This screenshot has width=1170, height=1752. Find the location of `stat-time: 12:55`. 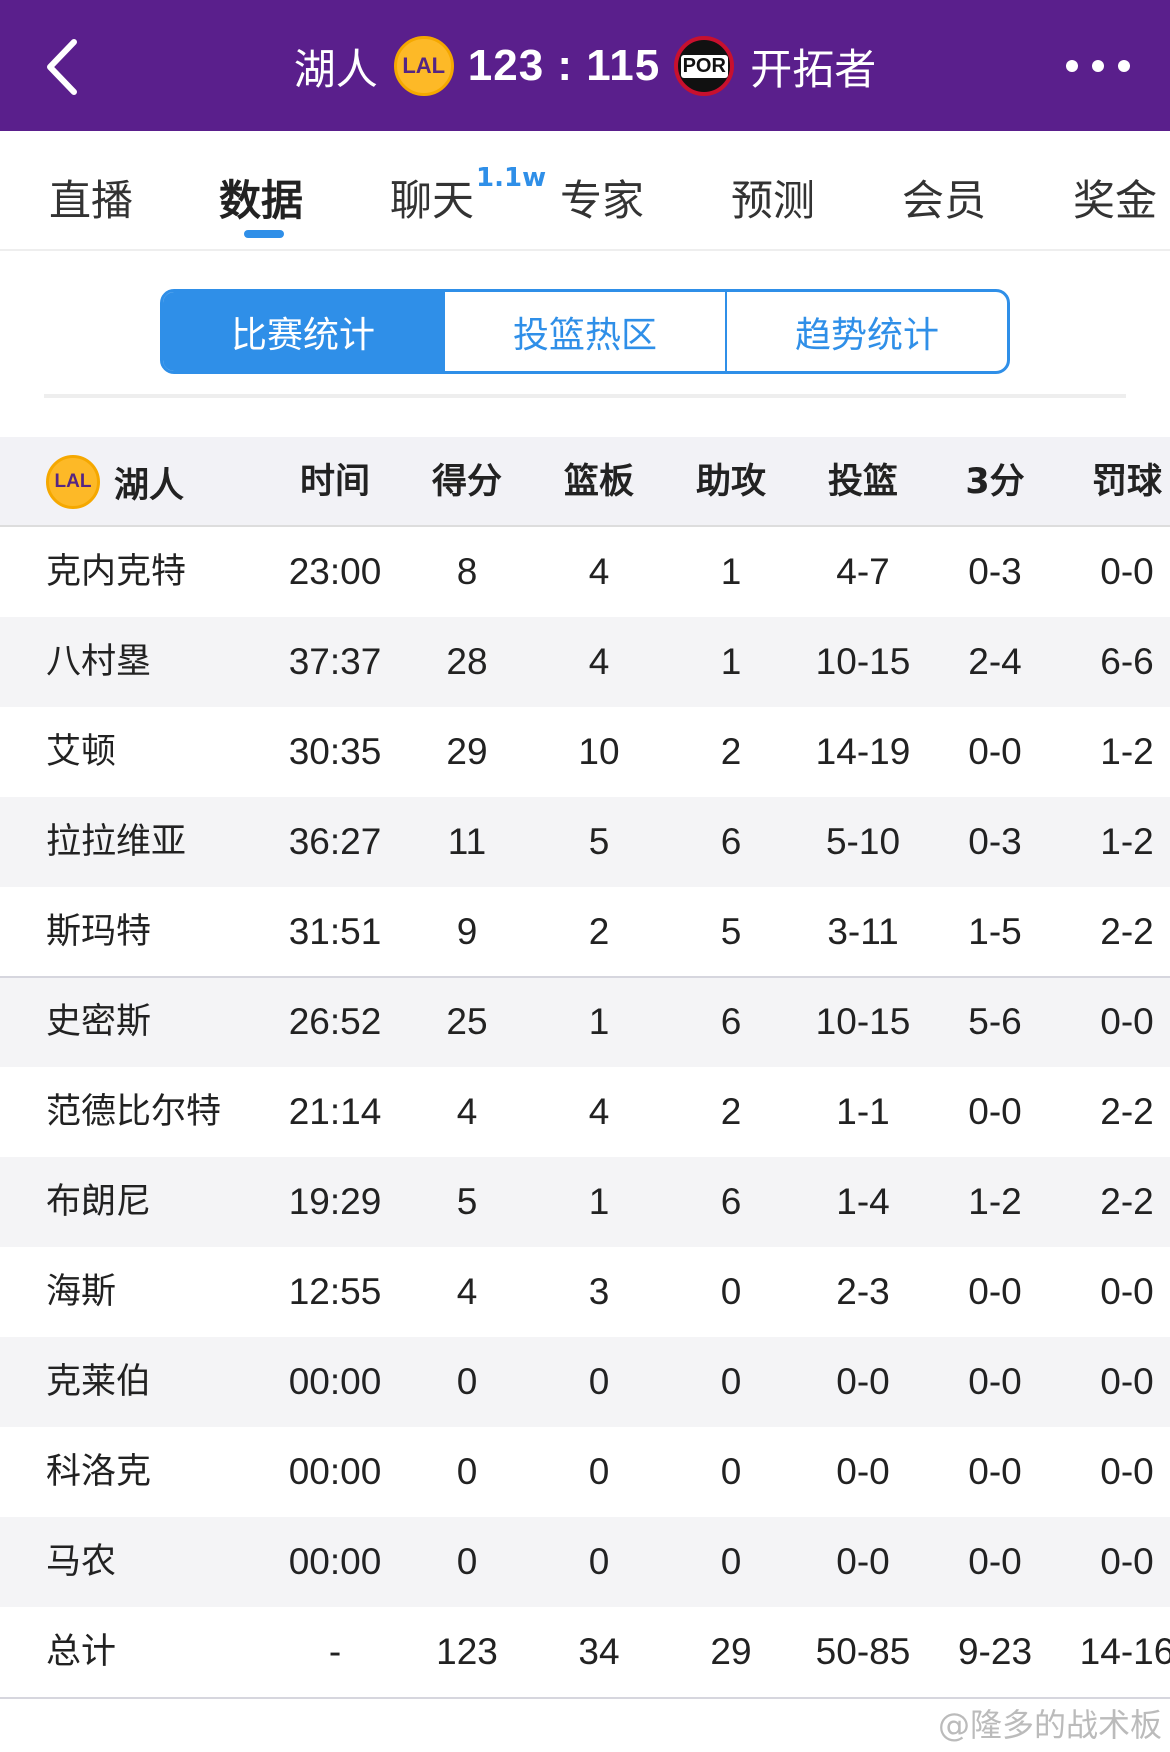

stat-time: 12:55 is located at coordinates (335, 1291).